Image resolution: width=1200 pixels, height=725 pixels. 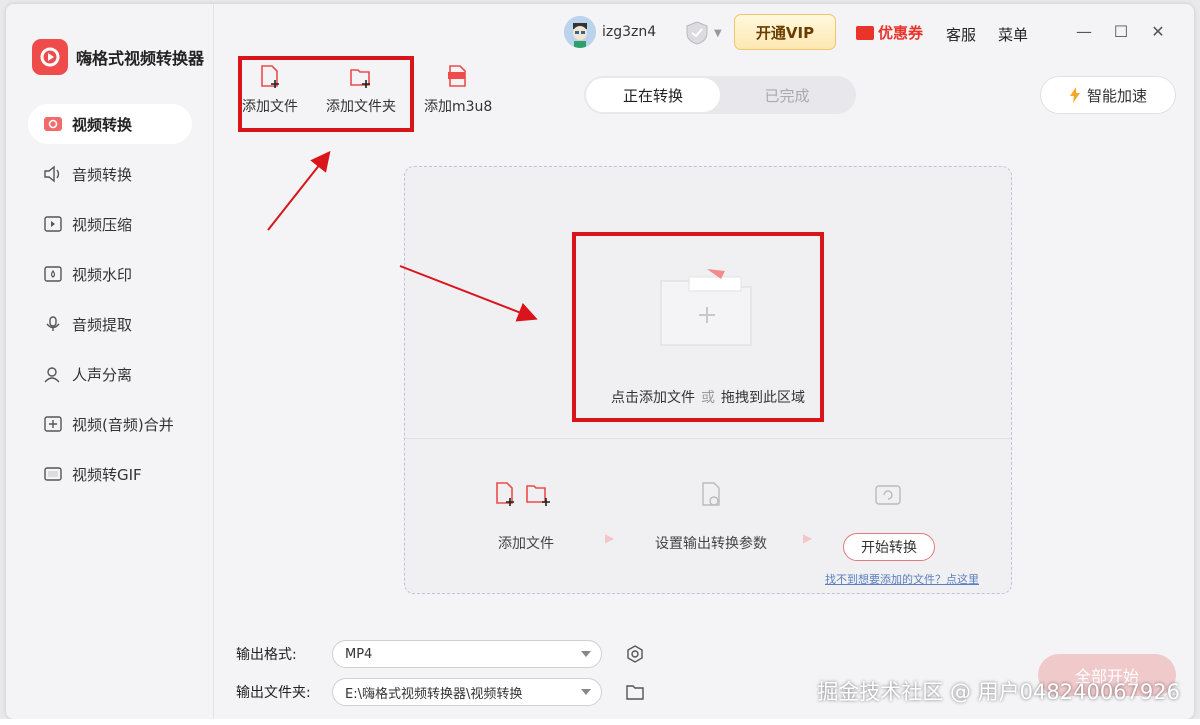 What do you see at coordinates (273, 693) in the screenshot?
I see `output-folder-label: 输出文件夹:` at bounding box center [273, 693].